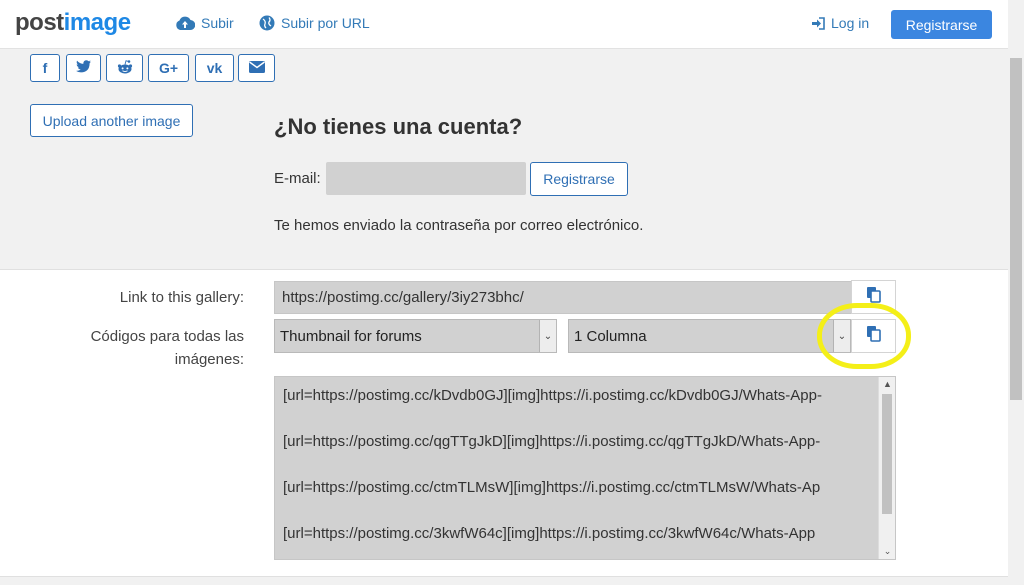 This screenshot has width=1024, height=585. Describe the element at coordinates (111, 120) in the screenshot. I see `upload-another-image-button: Upload another image` at that location.